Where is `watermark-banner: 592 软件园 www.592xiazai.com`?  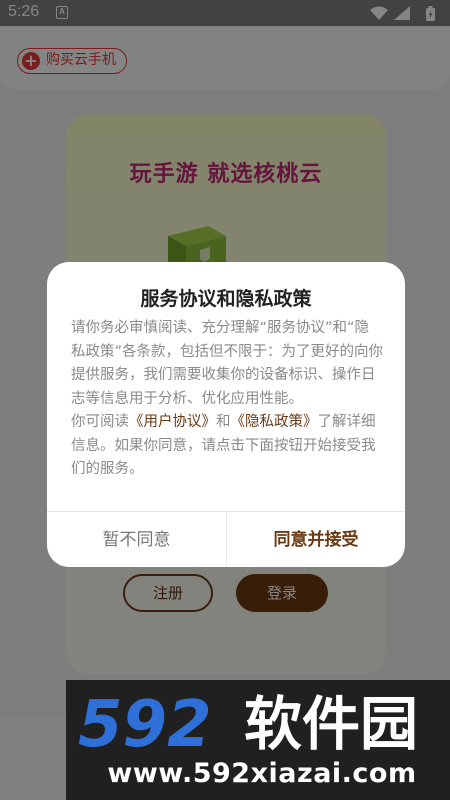 watermark-banner: 592 软件园 www.592xiazai.com is located at coordinates (258, 740).